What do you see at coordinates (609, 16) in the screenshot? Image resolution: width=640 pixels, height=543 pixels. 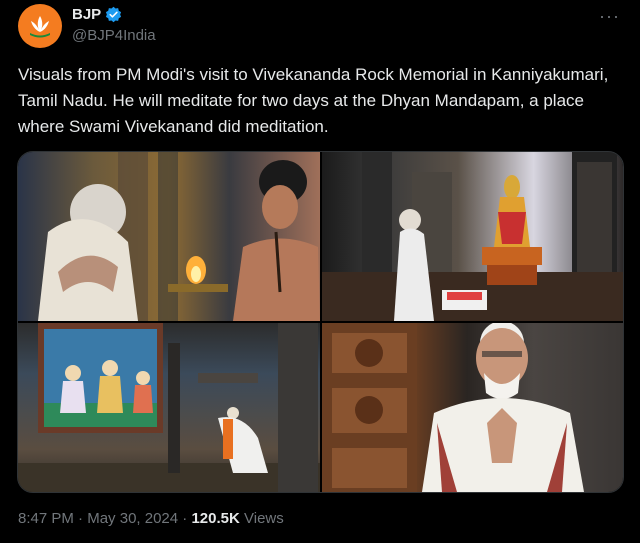 I see `more-options-icon: ···` at bounding box center [609, 16].